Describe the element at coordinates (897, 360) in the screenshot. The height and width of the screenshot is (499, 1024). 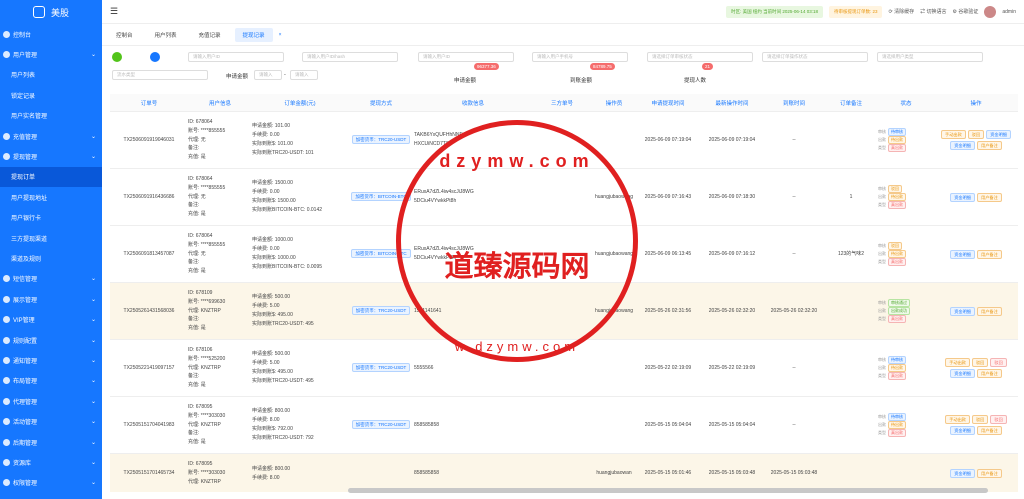
I see `status-badge: 待审核` at that location.